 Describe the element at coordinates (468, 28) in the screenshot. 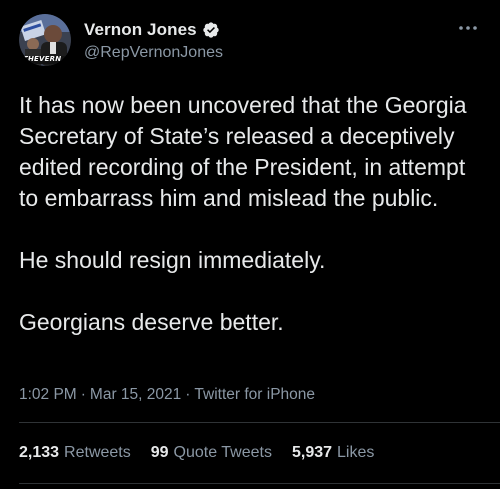

I see `more-options-icon` at that location.